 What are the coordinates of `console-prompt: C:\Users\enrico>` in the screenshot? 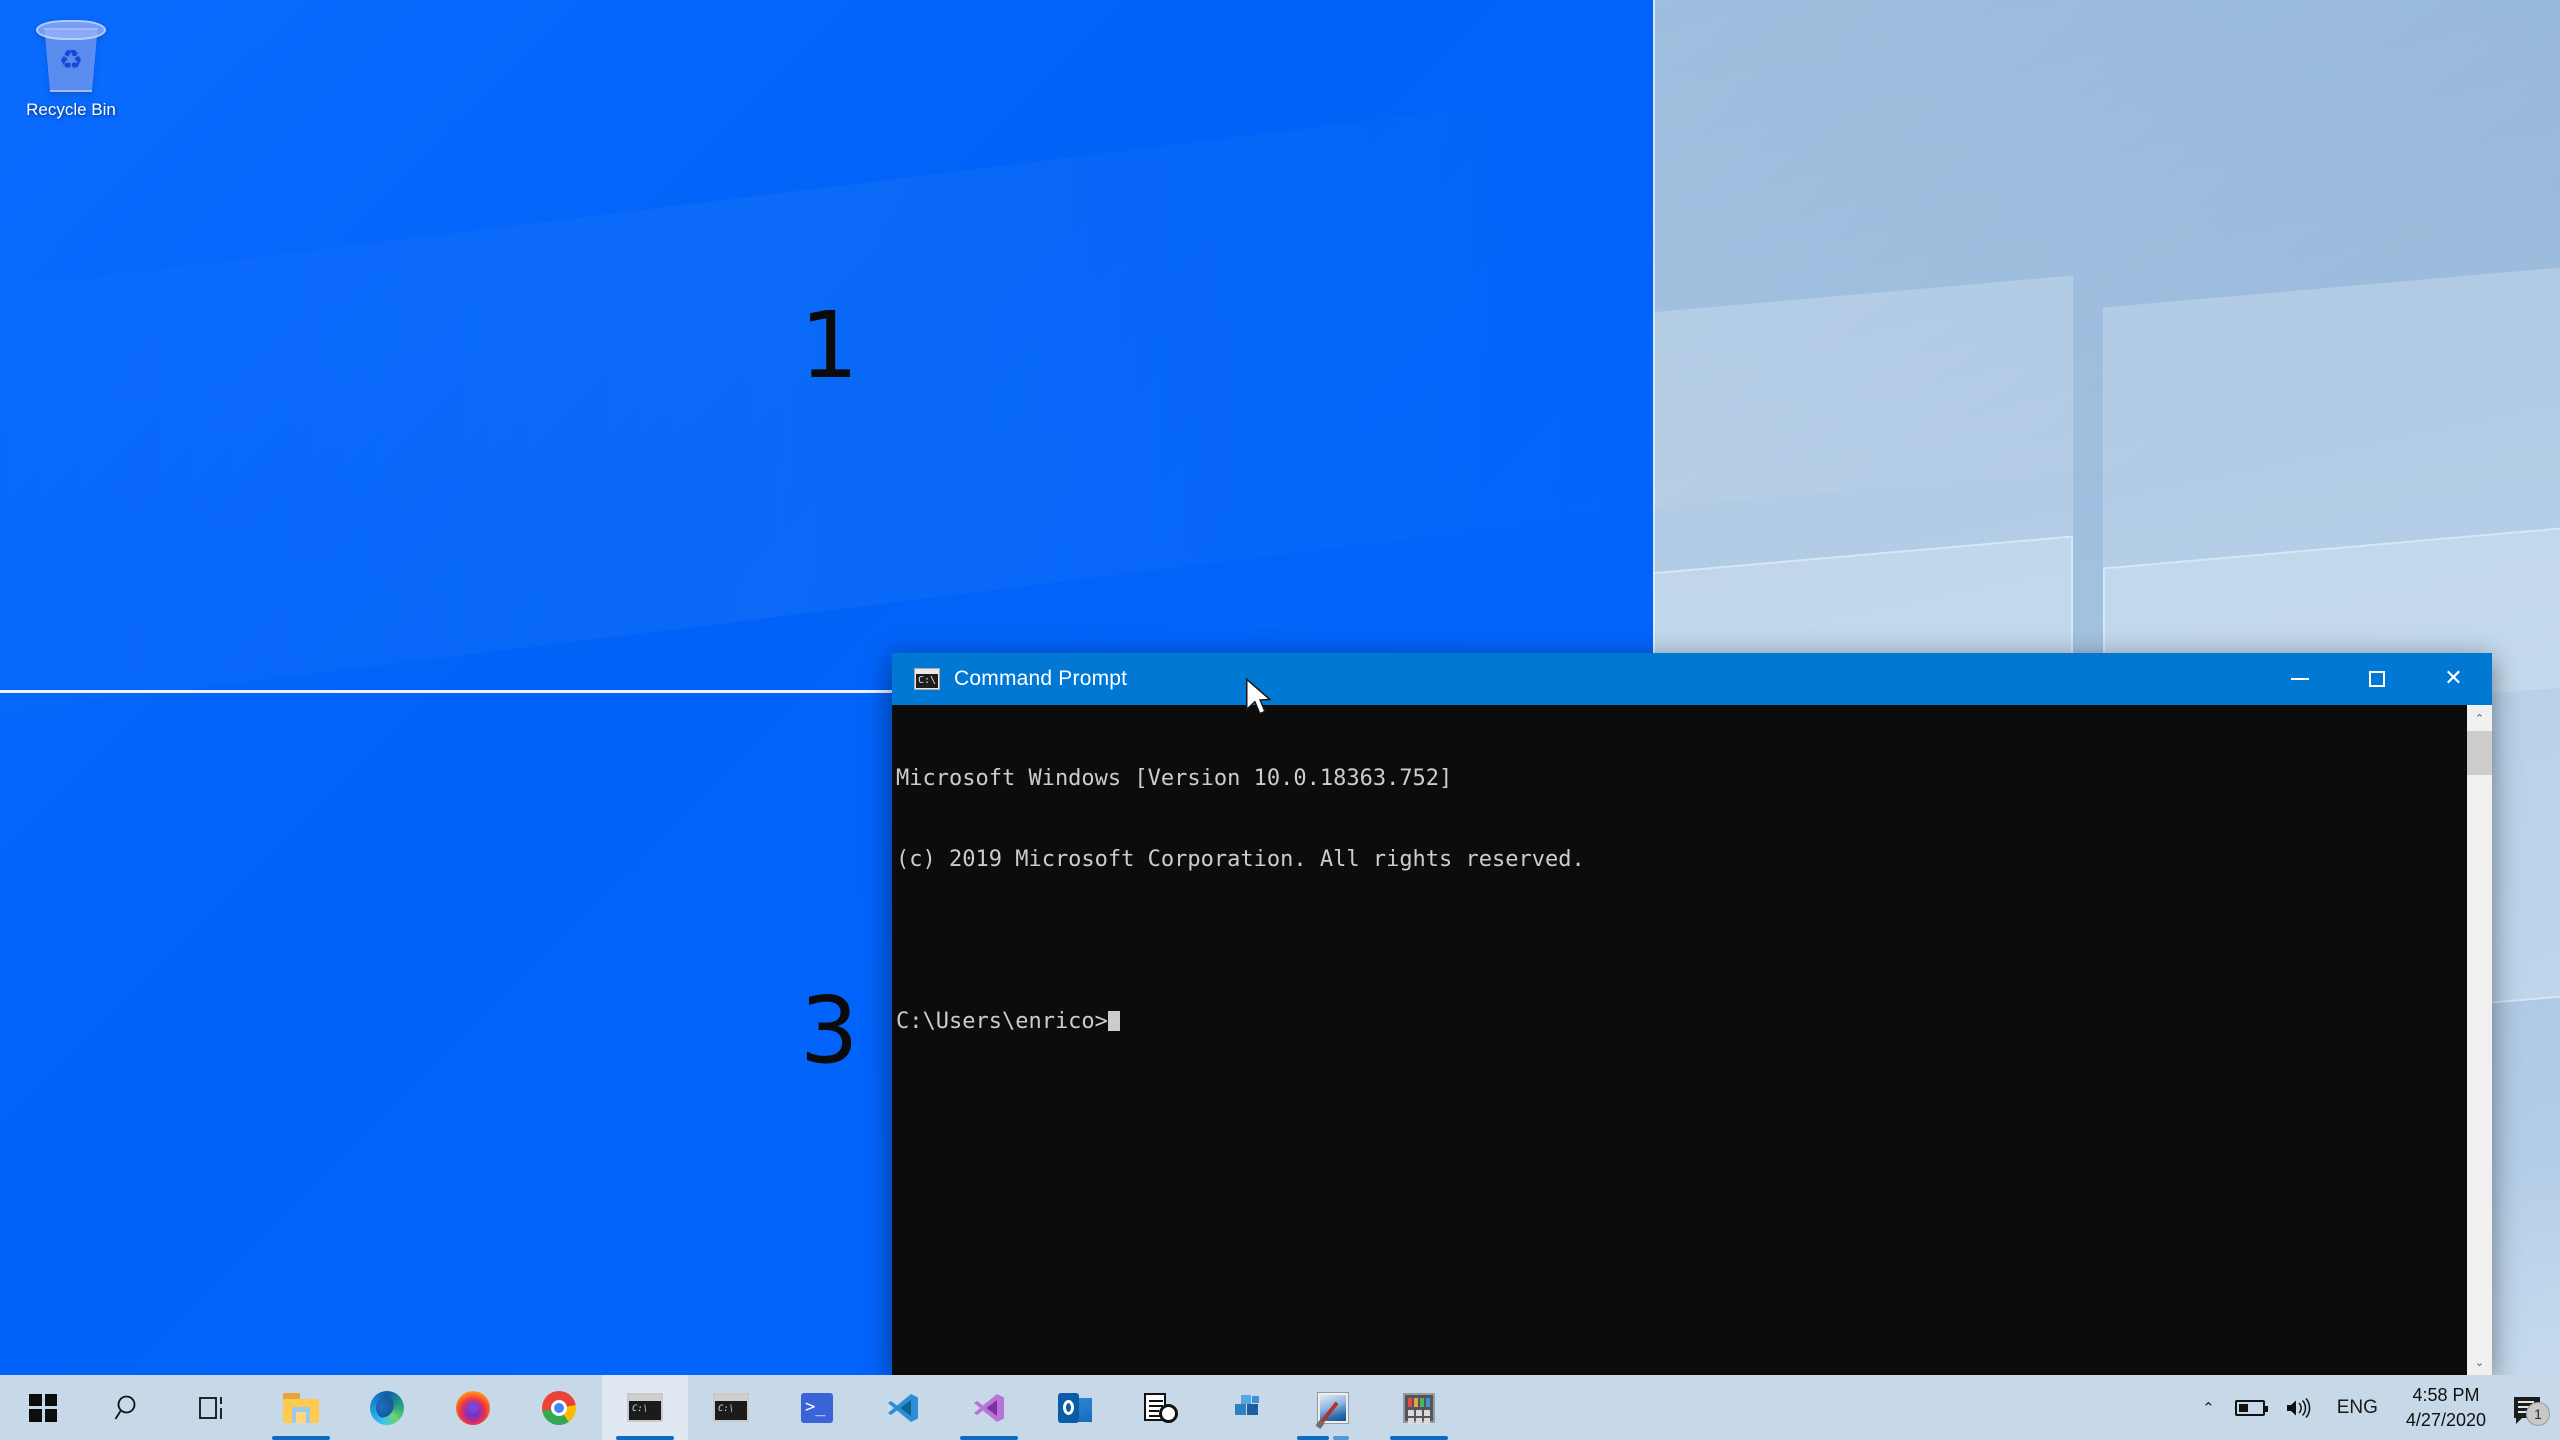 It's located at (1002, 1021).